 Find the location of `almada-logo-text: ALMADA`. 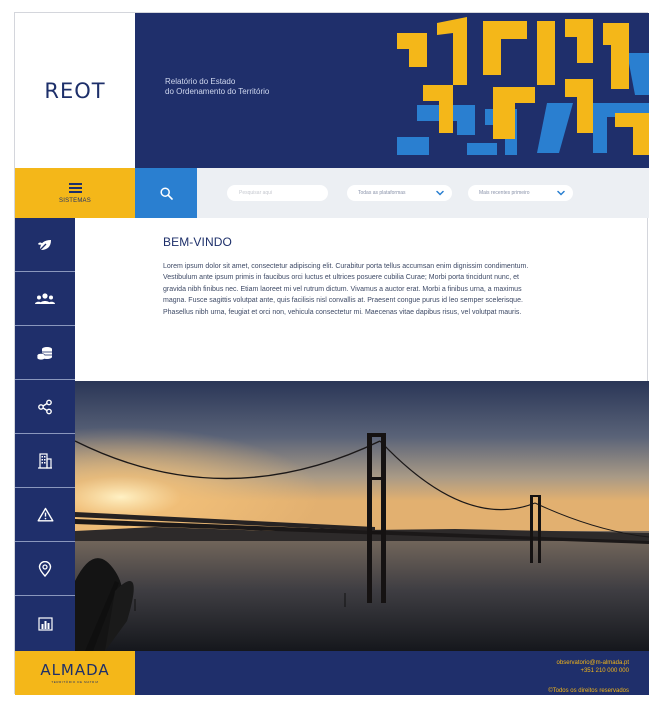

almada-logo-text: ALMADA is located at coordinates (75, 669).